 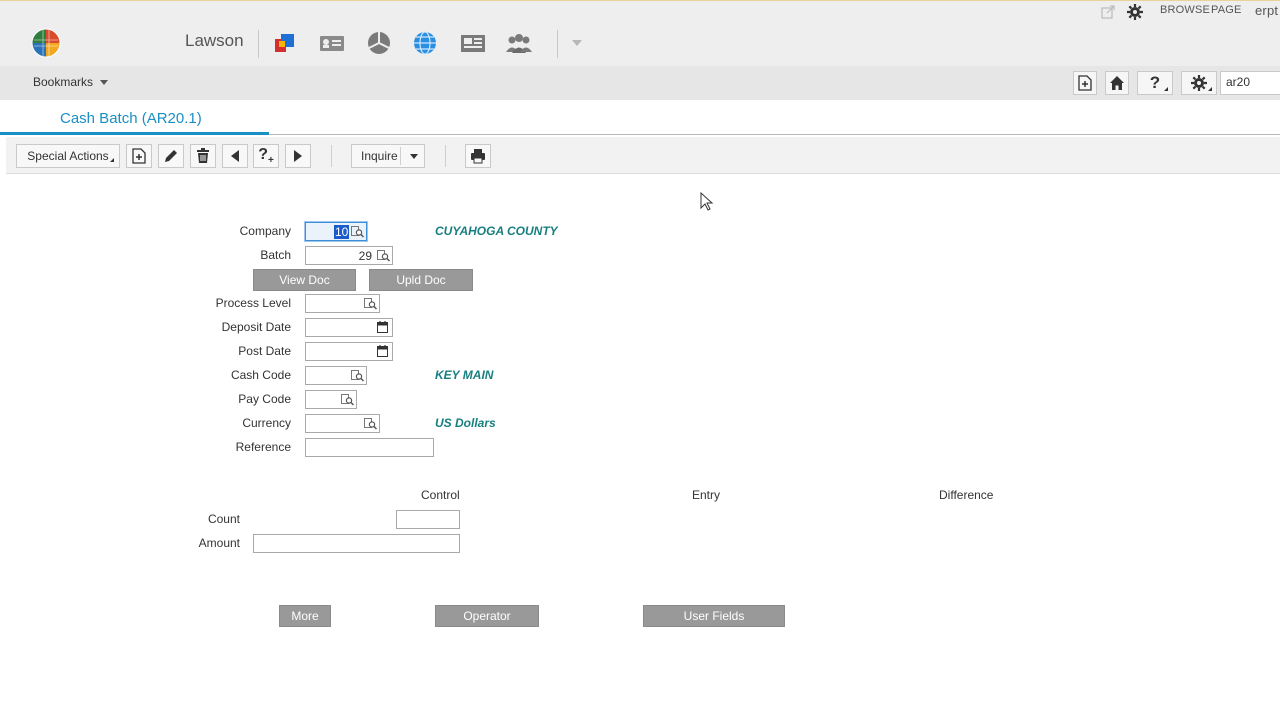 I want to click on currency-field, so click(x=342, y=423).